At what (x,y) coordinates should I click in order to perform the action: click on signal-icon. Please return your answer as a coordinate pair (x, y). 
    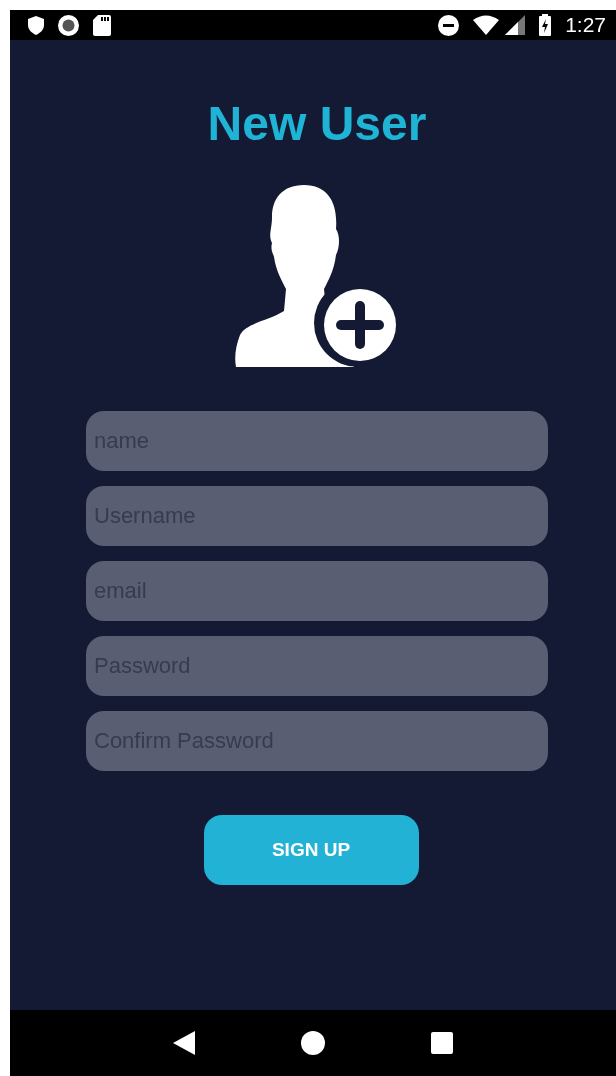
    Looking at the image, I should click on (515, 25).